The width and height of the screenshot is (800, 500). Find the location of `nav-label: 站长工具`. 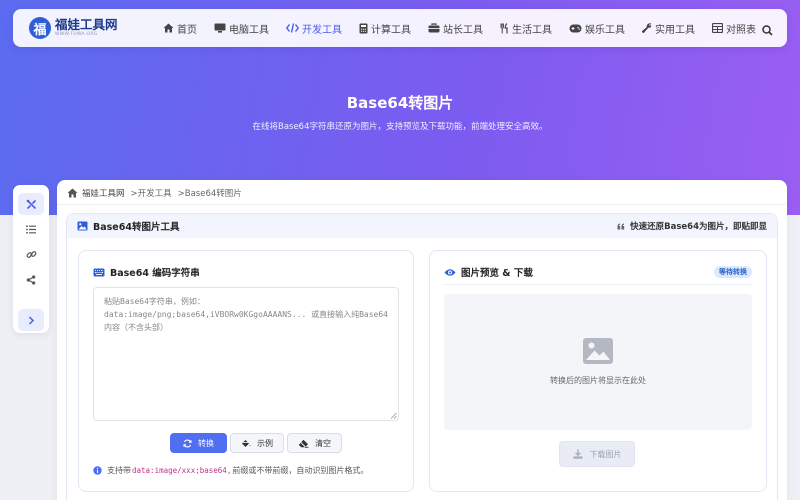

nav-label: 站长工具 is located at coordinates (463, 30).